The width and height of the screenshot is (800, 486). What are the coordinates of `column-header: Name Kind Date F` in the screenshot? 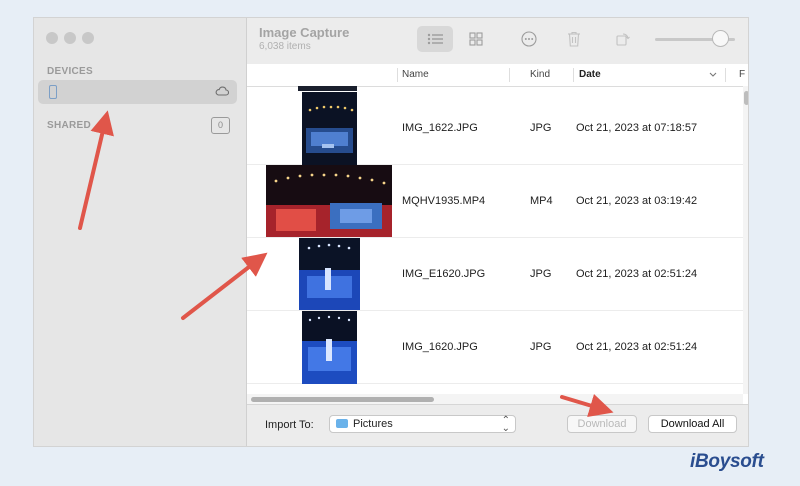 It's located at (497, 75).